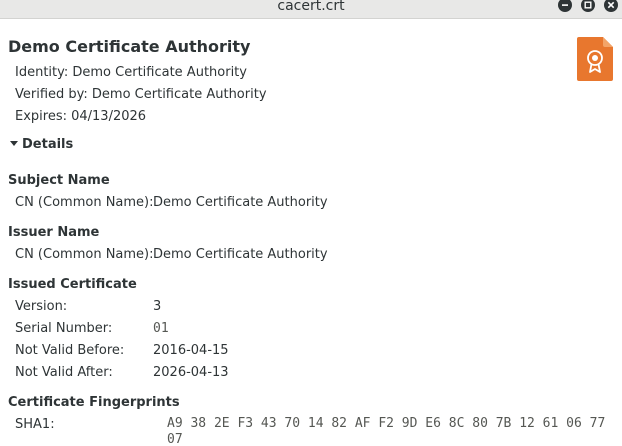 This screenshot has height=446, width=622. Describe the element at coordinates (81, 116) in the screenshot. I see `expires-line: Expires: 04/13/2026` at that location.